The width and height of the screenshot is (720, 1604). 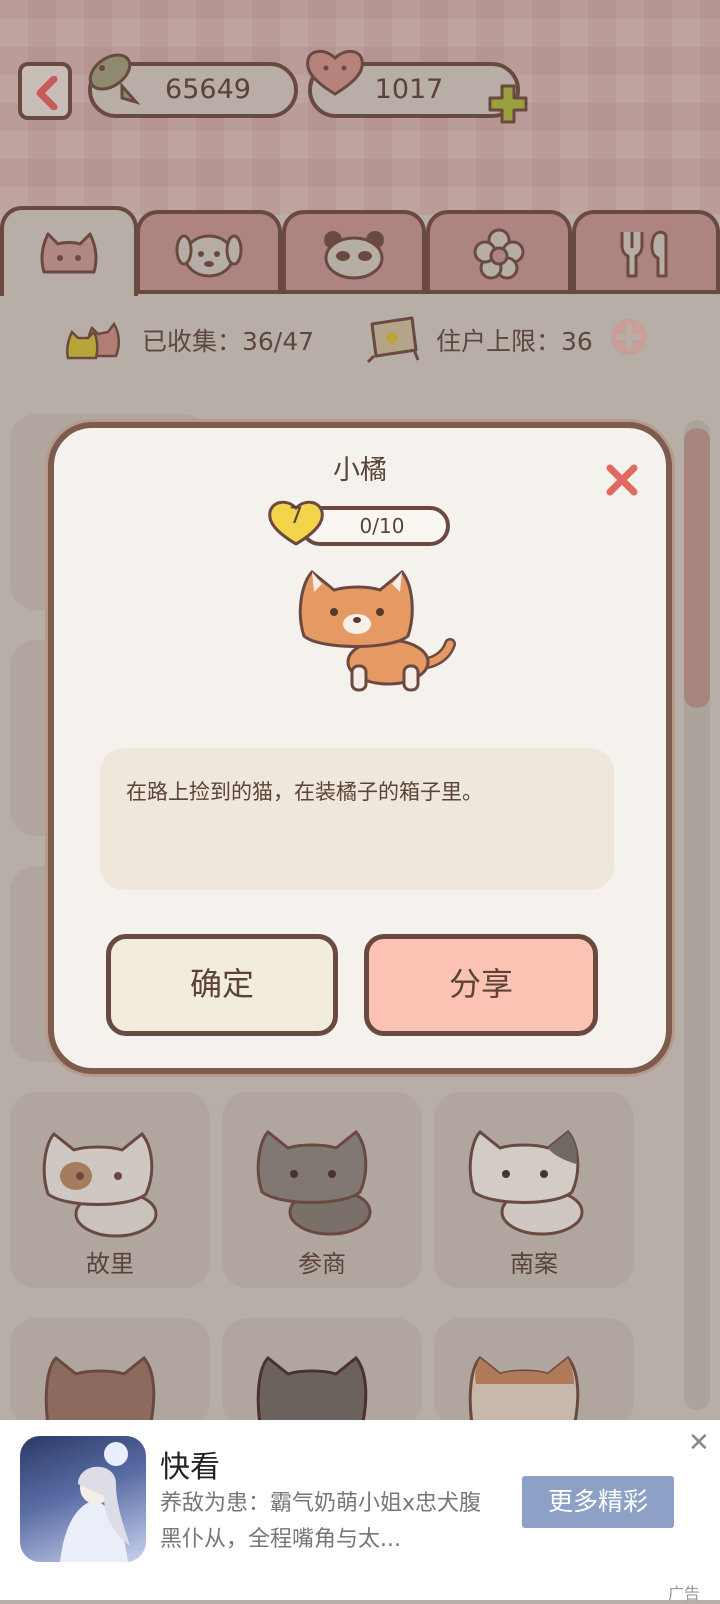 I want to click on cat-description: 在路上捡到的猫，在装橘子的箱子里。, so click(x=304, y=792).